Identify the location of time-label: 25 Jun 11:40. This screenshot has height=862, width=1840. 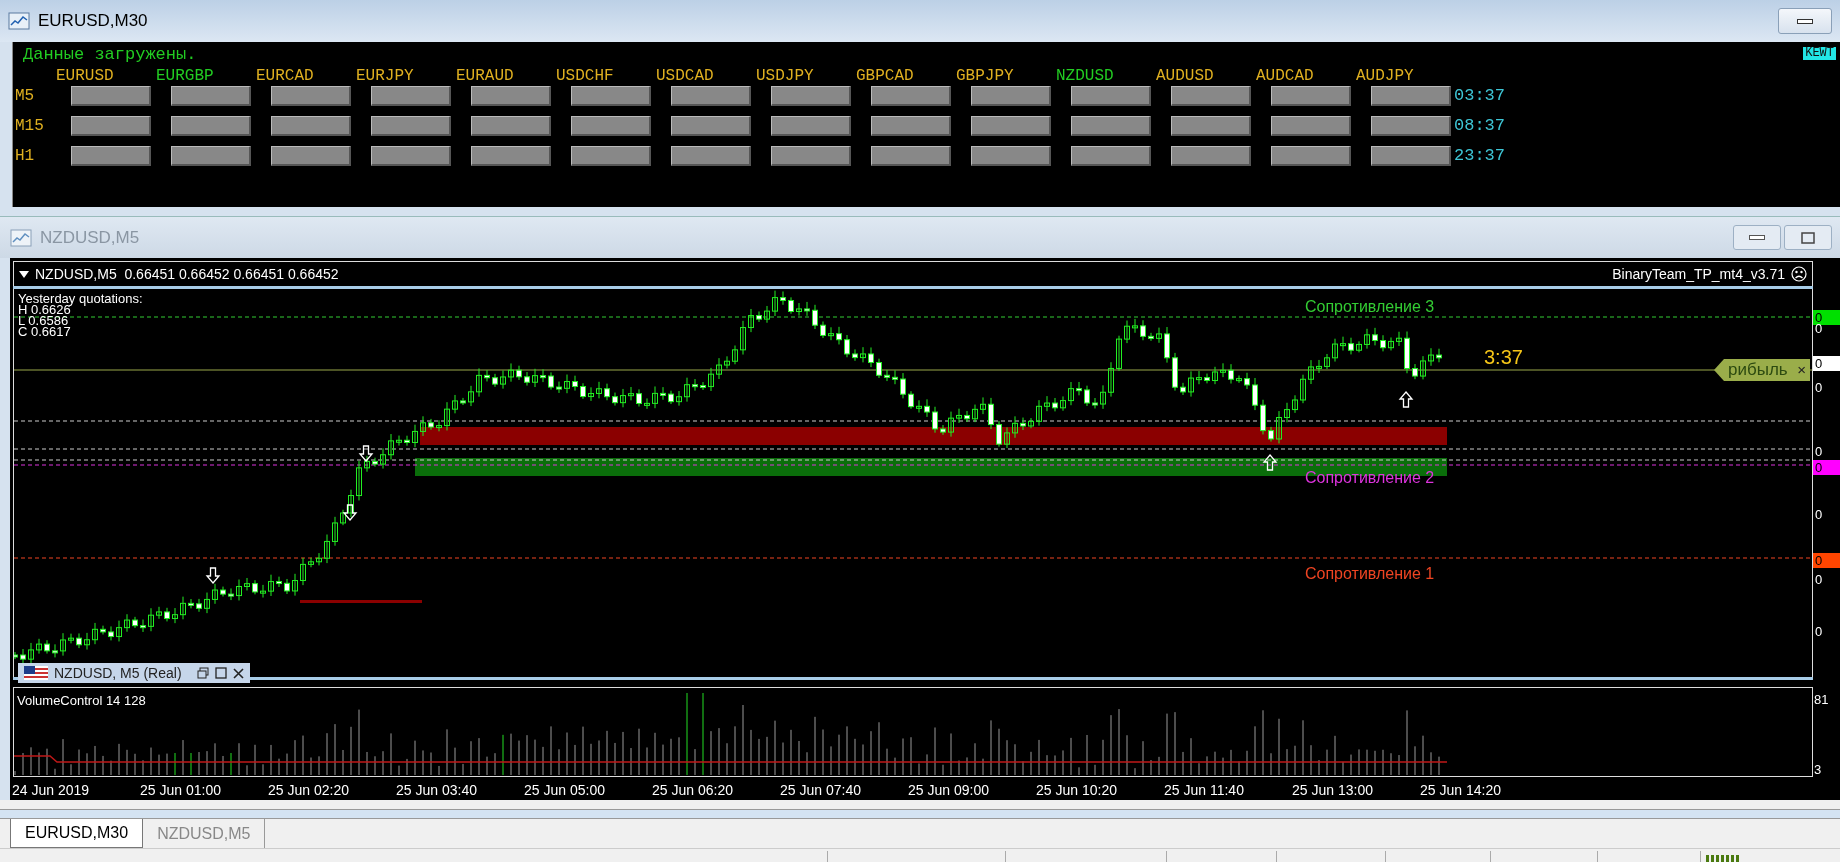
(1204, 790).